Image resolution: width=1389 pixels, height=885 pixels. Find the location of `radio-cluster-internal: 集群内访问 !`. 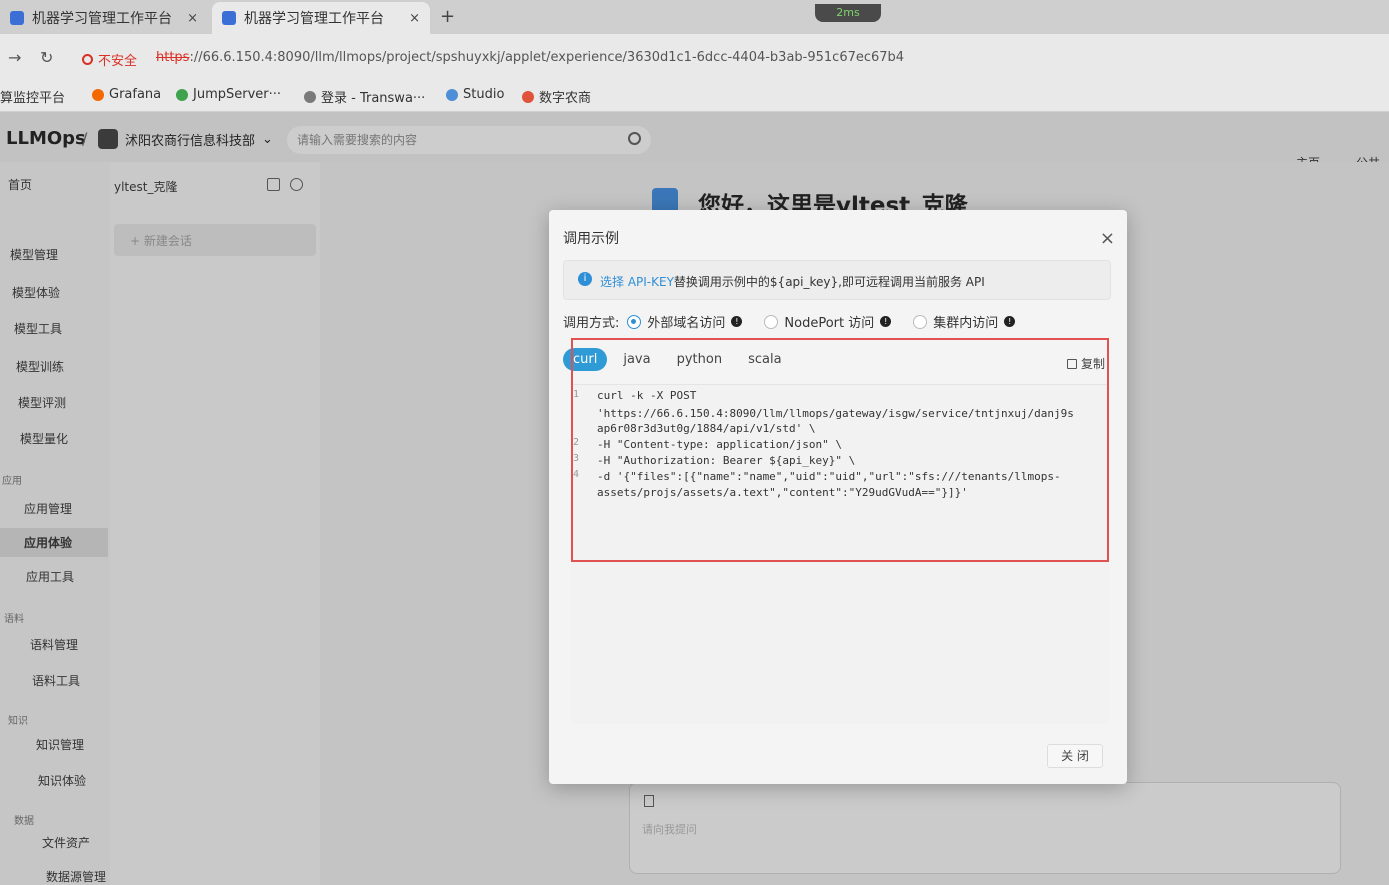

radio-cluster-internal: 集群内访问 ! is located at coordinates (964, 321).